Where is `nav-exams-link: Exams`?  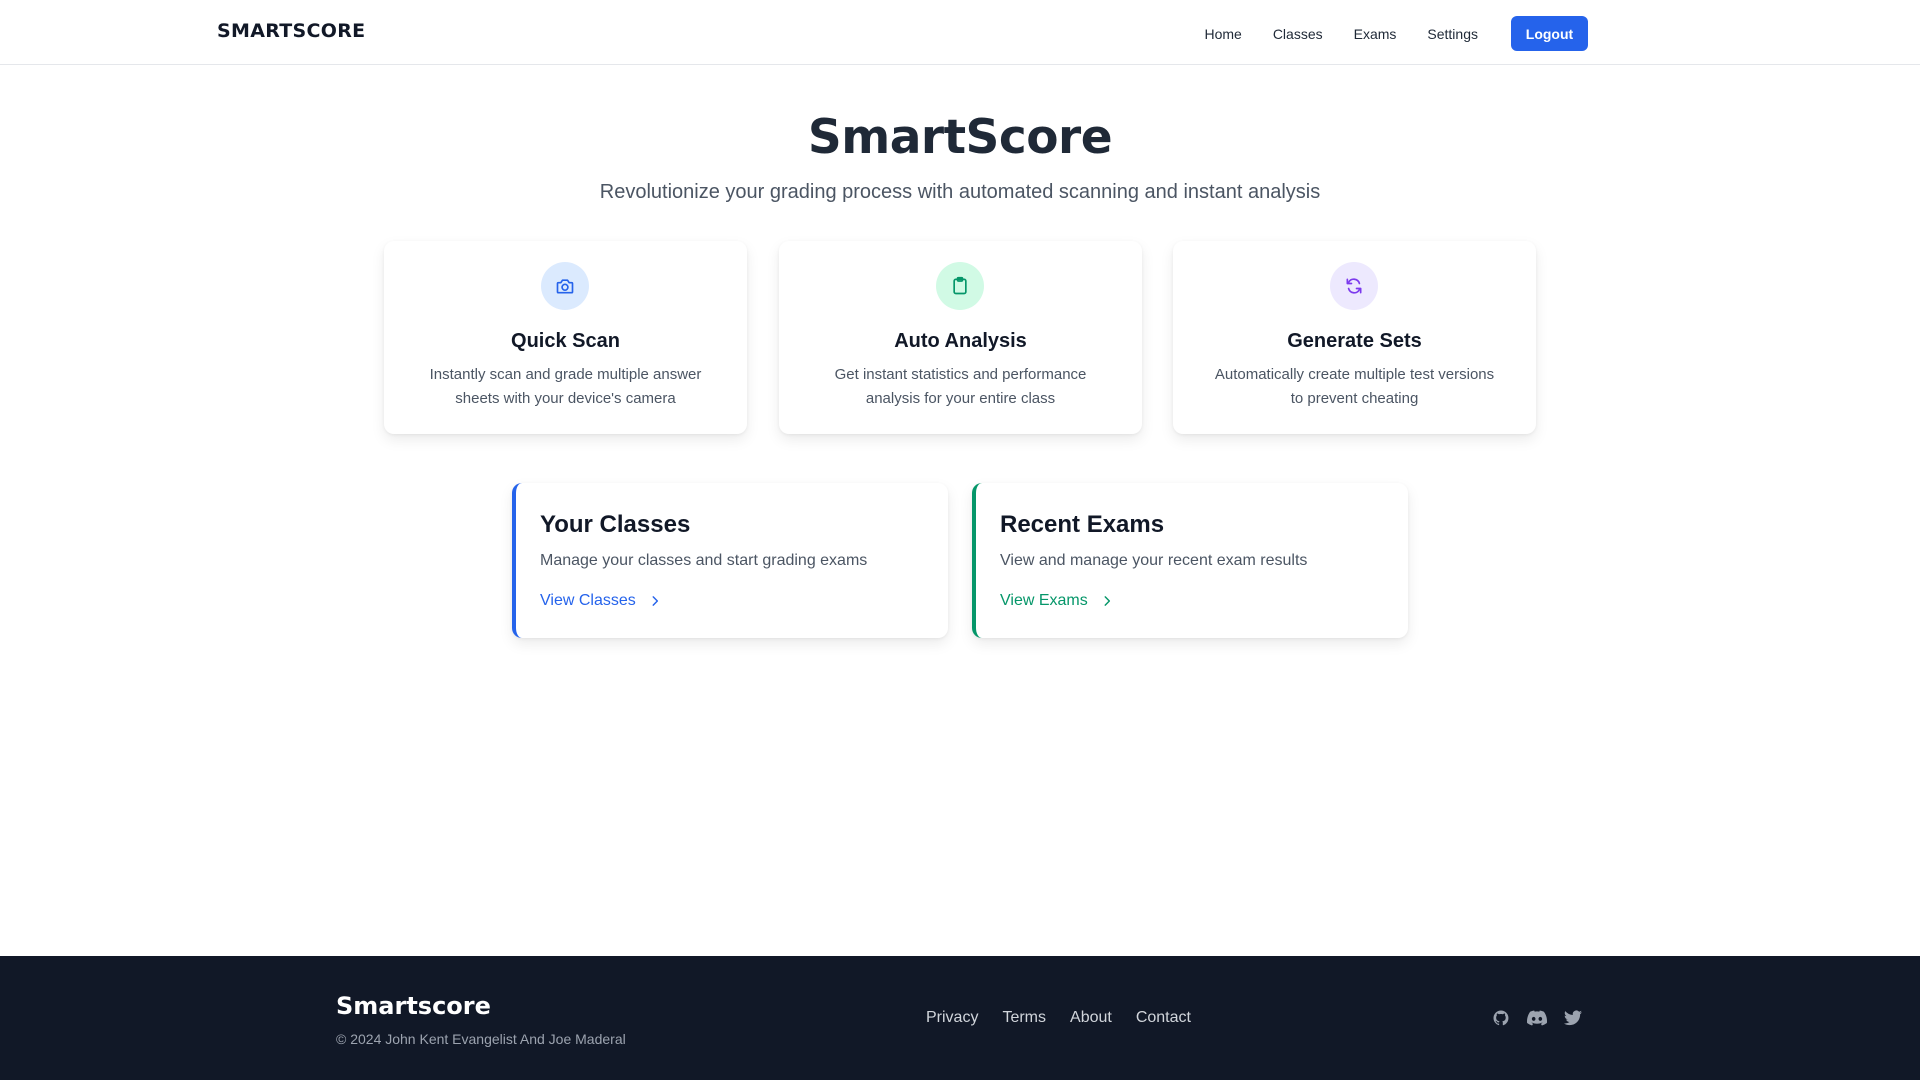
nav-exams-link: Exams is located at coordinates (1375, 34).